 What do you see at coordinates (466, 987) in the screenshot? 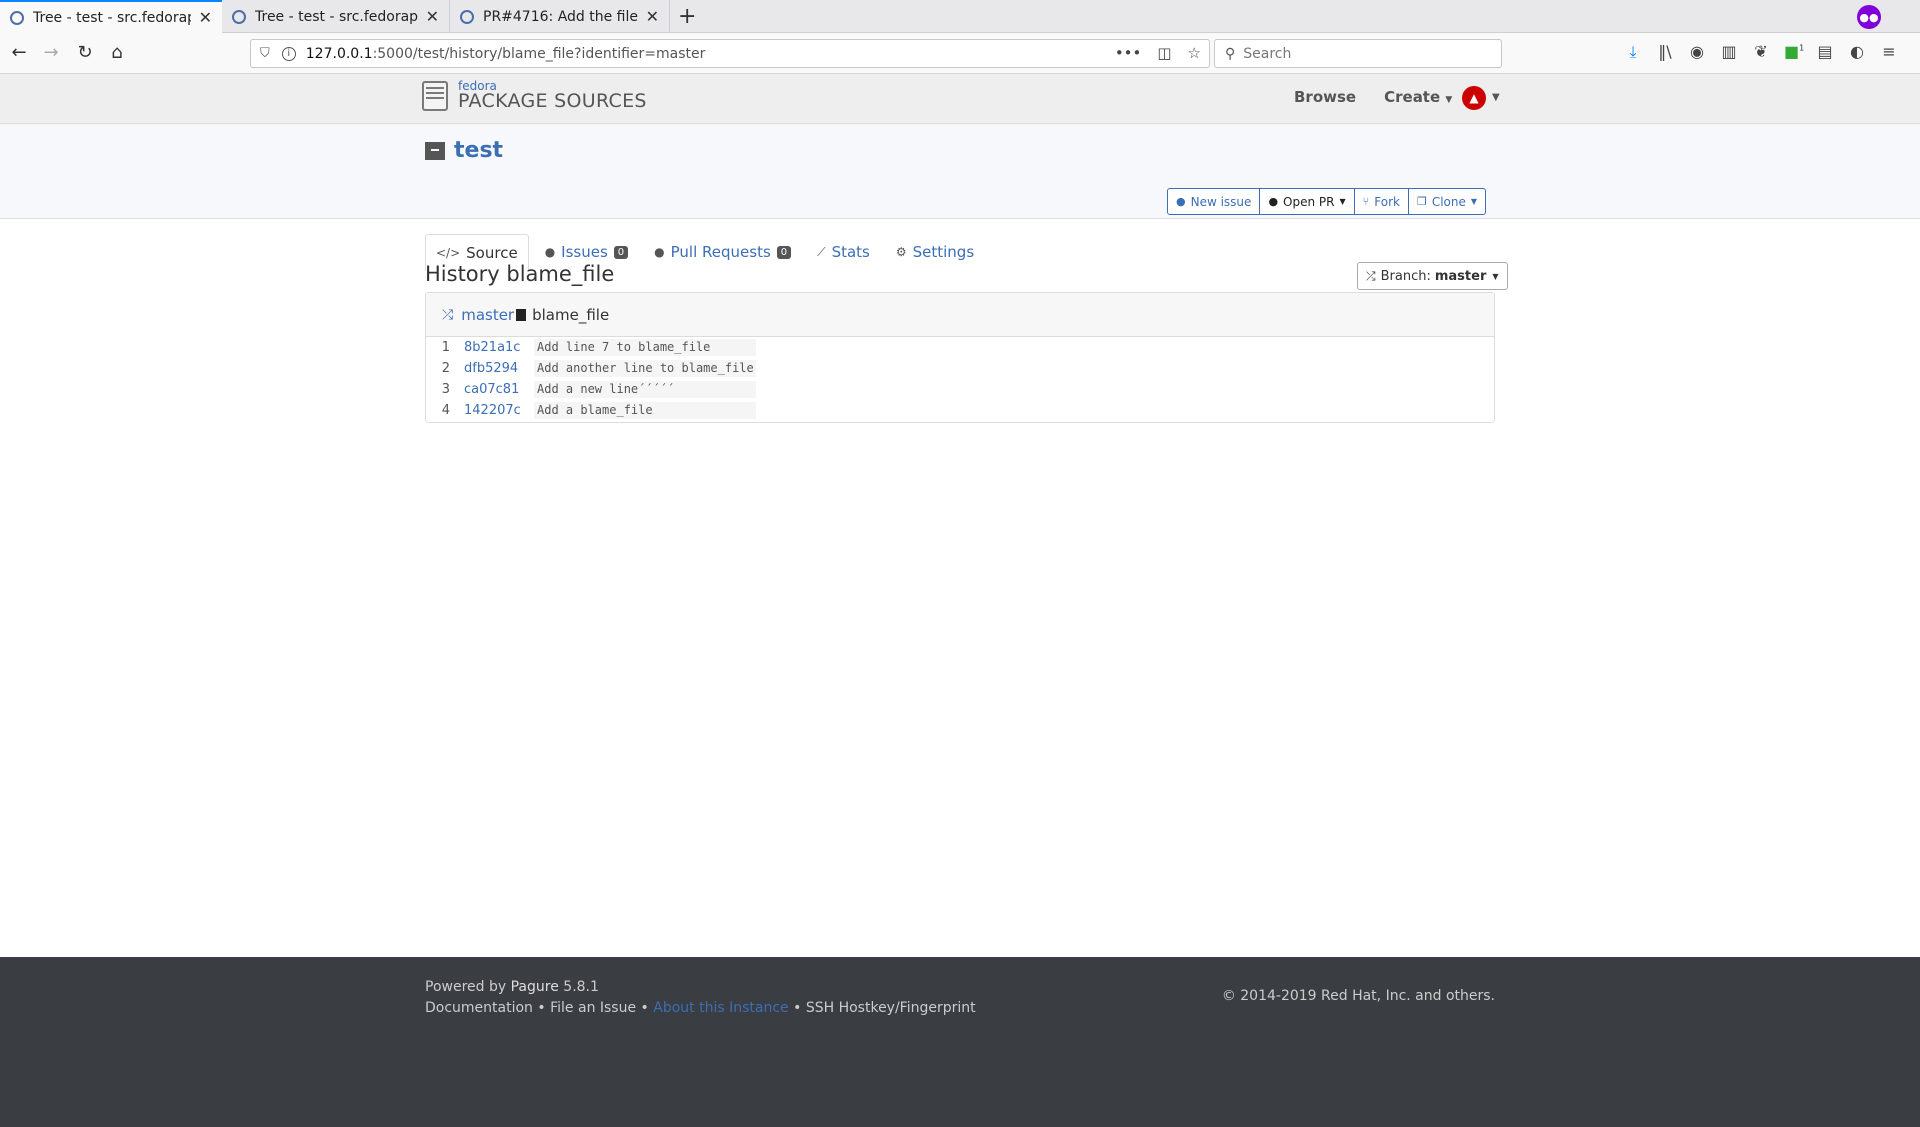
I see `powered-by-text: Powered by` at bounding box center [466, 987].